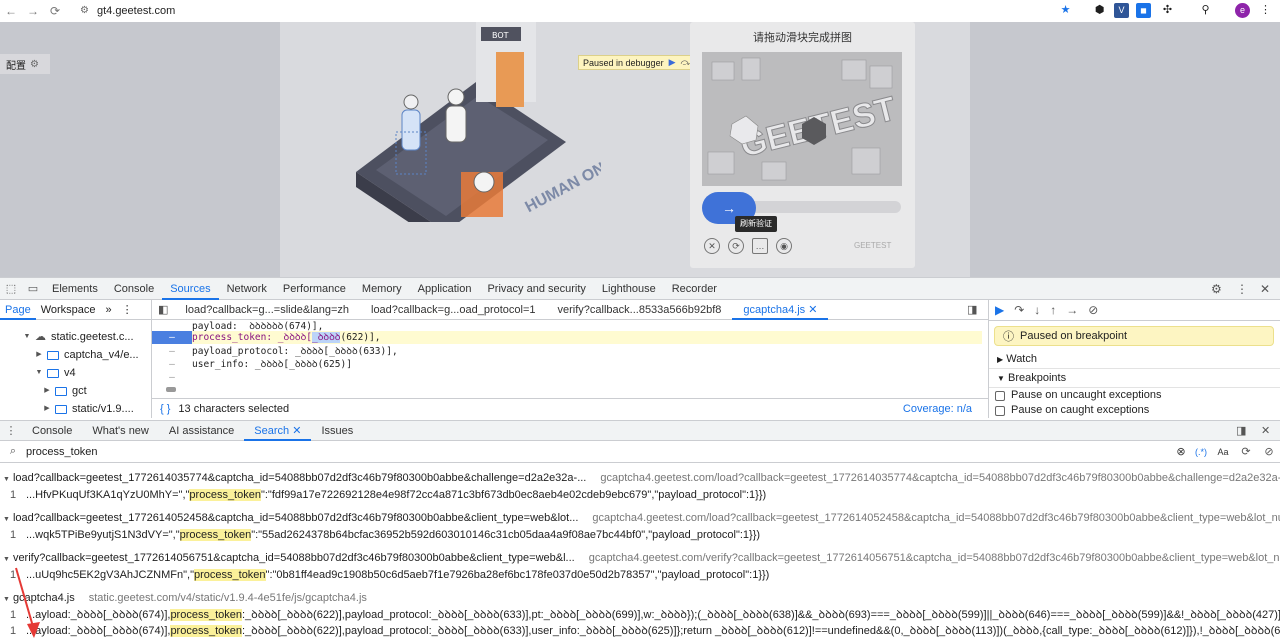  I want to click on device-toolbar-icon: ▭, so click(33, 288).